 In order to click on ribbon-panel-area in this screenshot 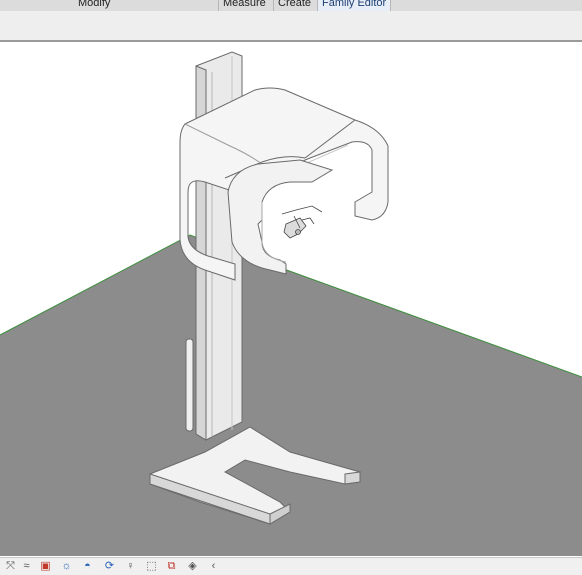, I will do `click(291, 26)`.